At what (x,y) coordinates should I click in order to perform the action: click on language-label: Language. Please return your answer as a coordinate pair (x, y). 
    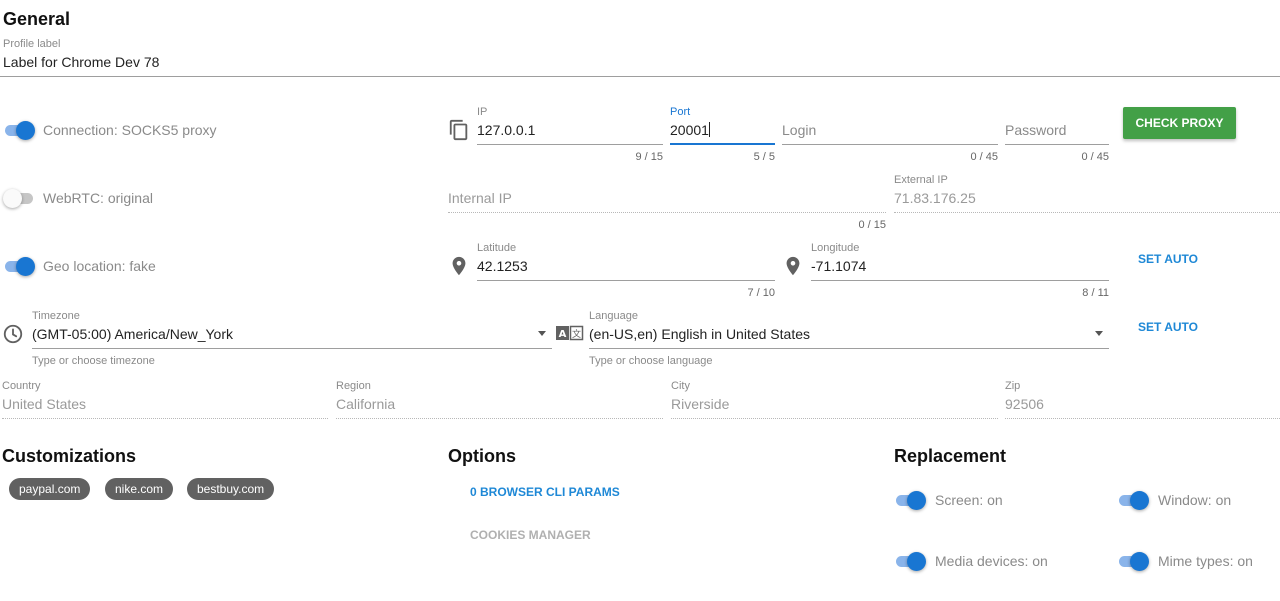
    Looking at the image, I should click on (613, 316).